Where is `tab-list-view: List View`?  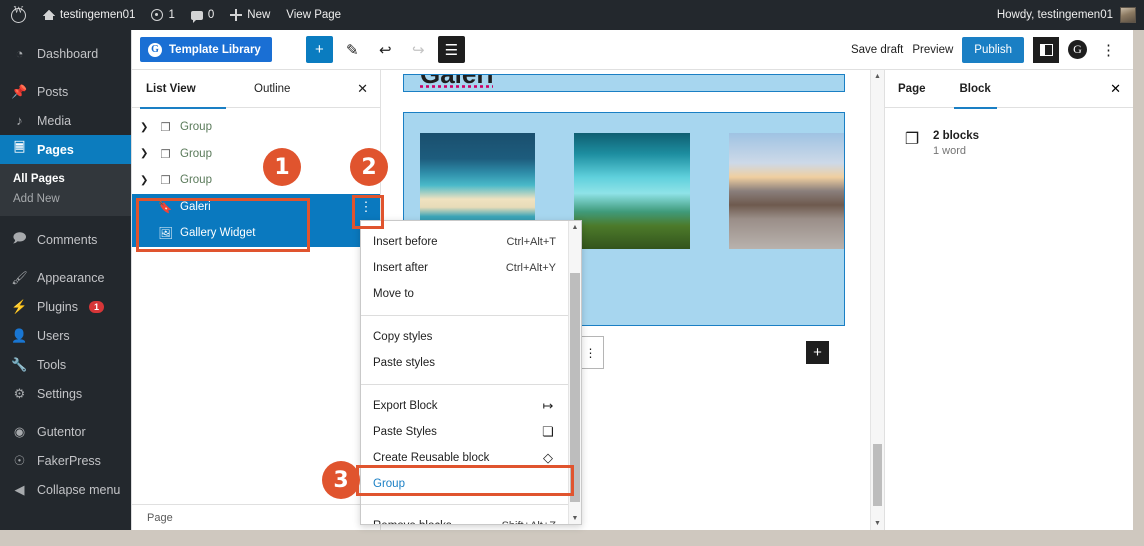 tab-list-view: List View is located at coordinates (183, 89).